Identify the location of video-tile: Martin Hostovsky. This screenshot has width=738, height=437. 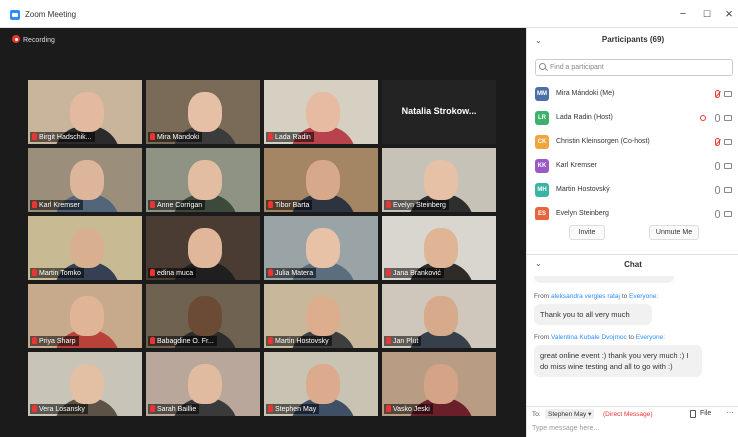
(321, 316).